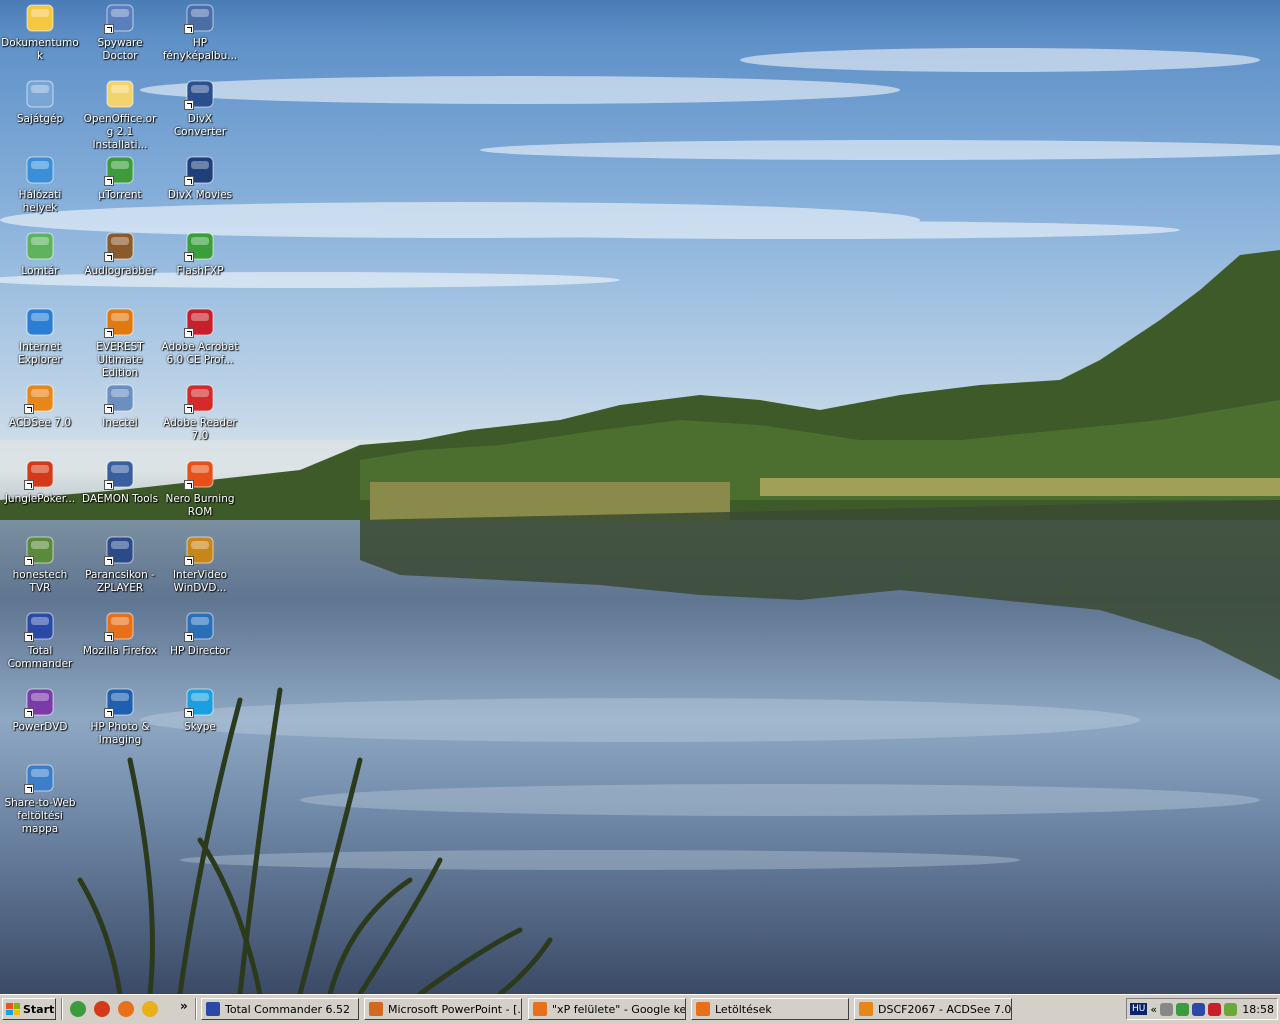  I want to click on desktop-icon: HP Director, so click(200, 634).